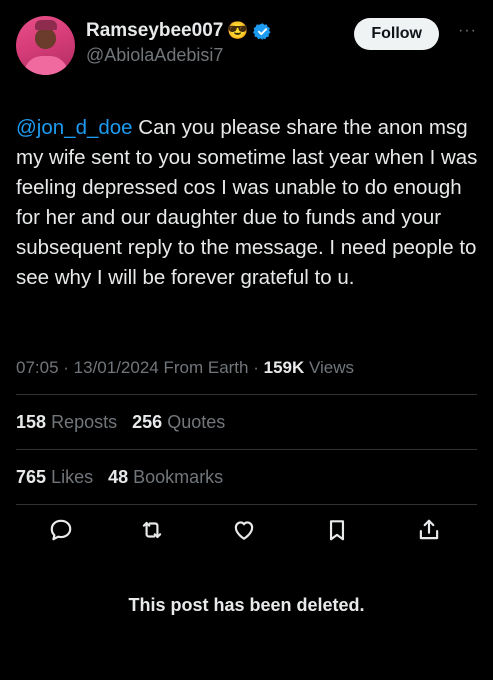 Image resolution: width=493 pixels, height=680 pixels. Describe the element at coordinates (396, 34) in the screenshot. I see `follow-button: Follow` at that location.